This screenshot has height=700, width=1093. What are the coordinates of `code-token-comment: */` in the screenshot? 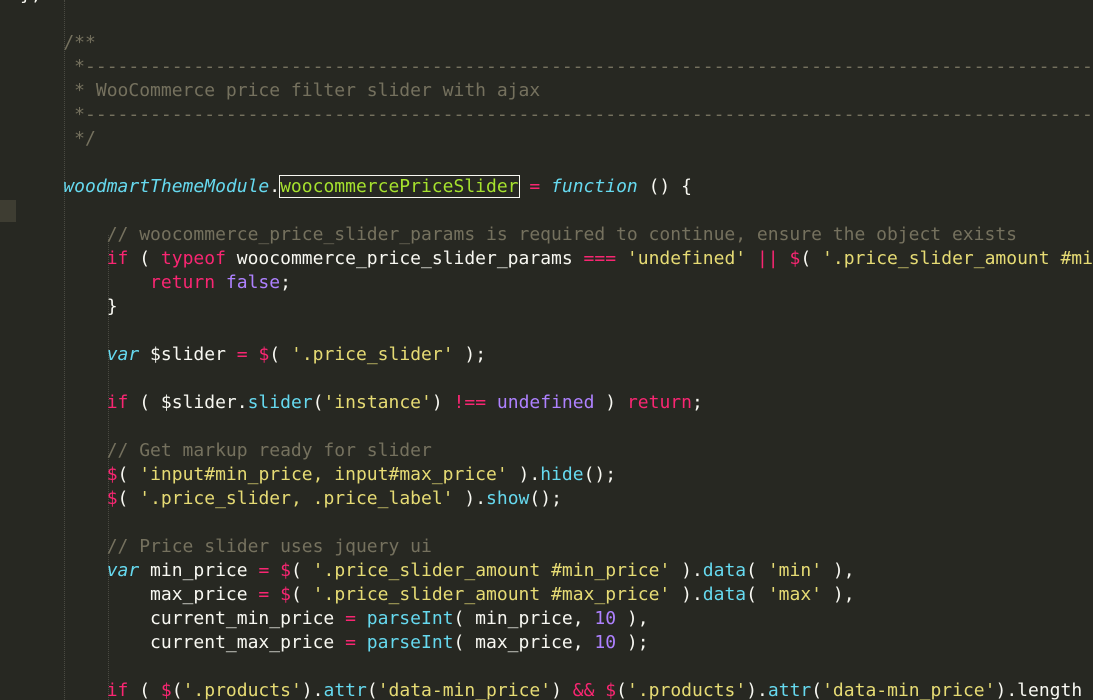 It's located at (58, 138).